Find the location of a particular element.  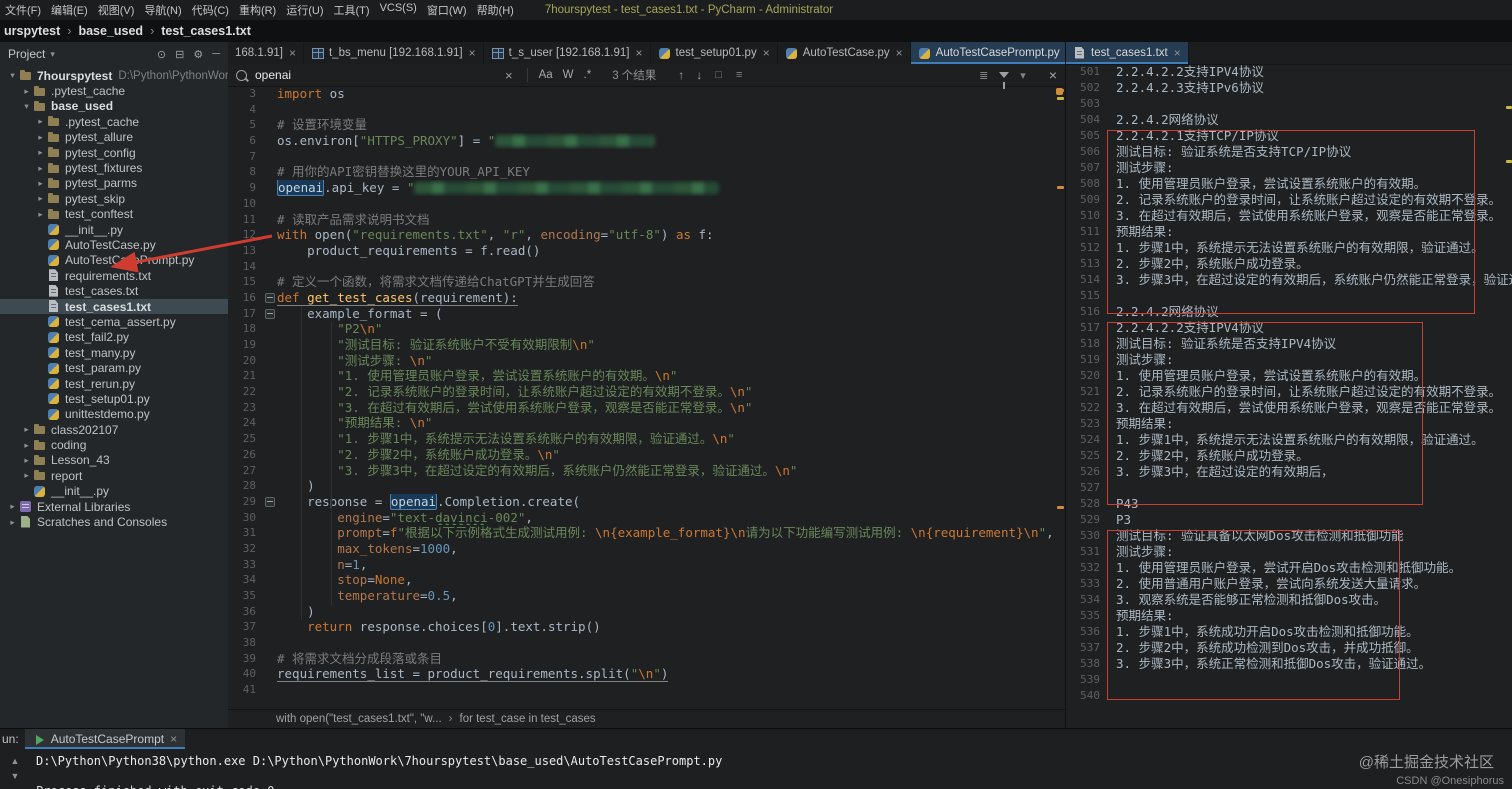

breadcrumb-item-base-used: base_used is located at coordinates (110, 31).